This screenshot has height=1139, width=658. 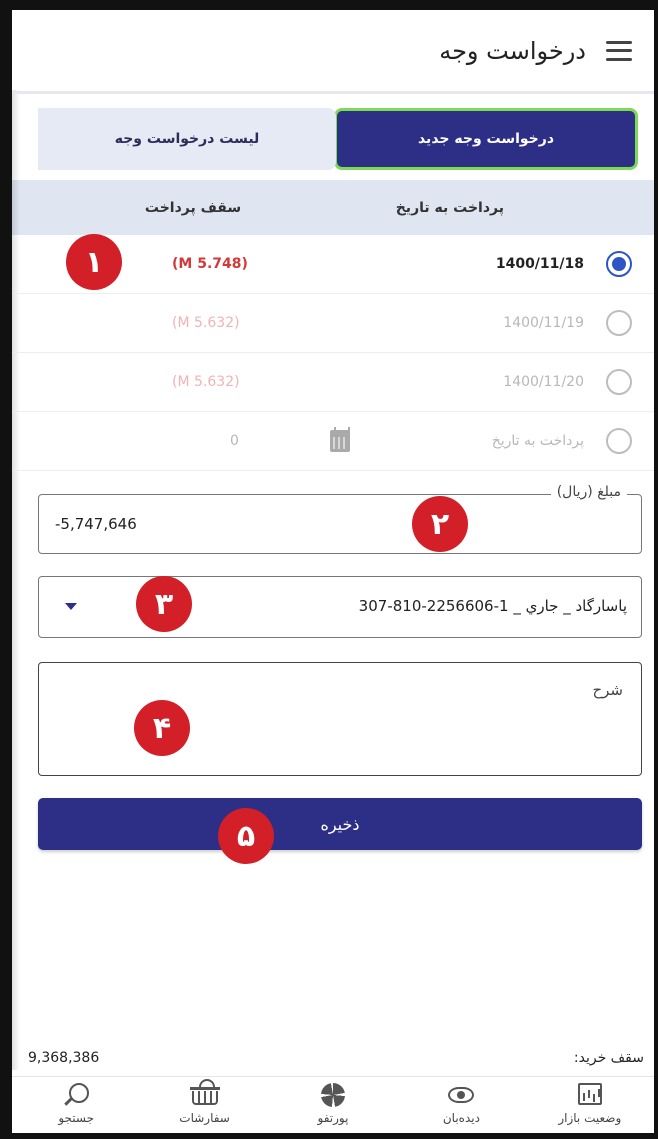 I want to click on amount-input: -5,747,646, so click(x=96, y=524).